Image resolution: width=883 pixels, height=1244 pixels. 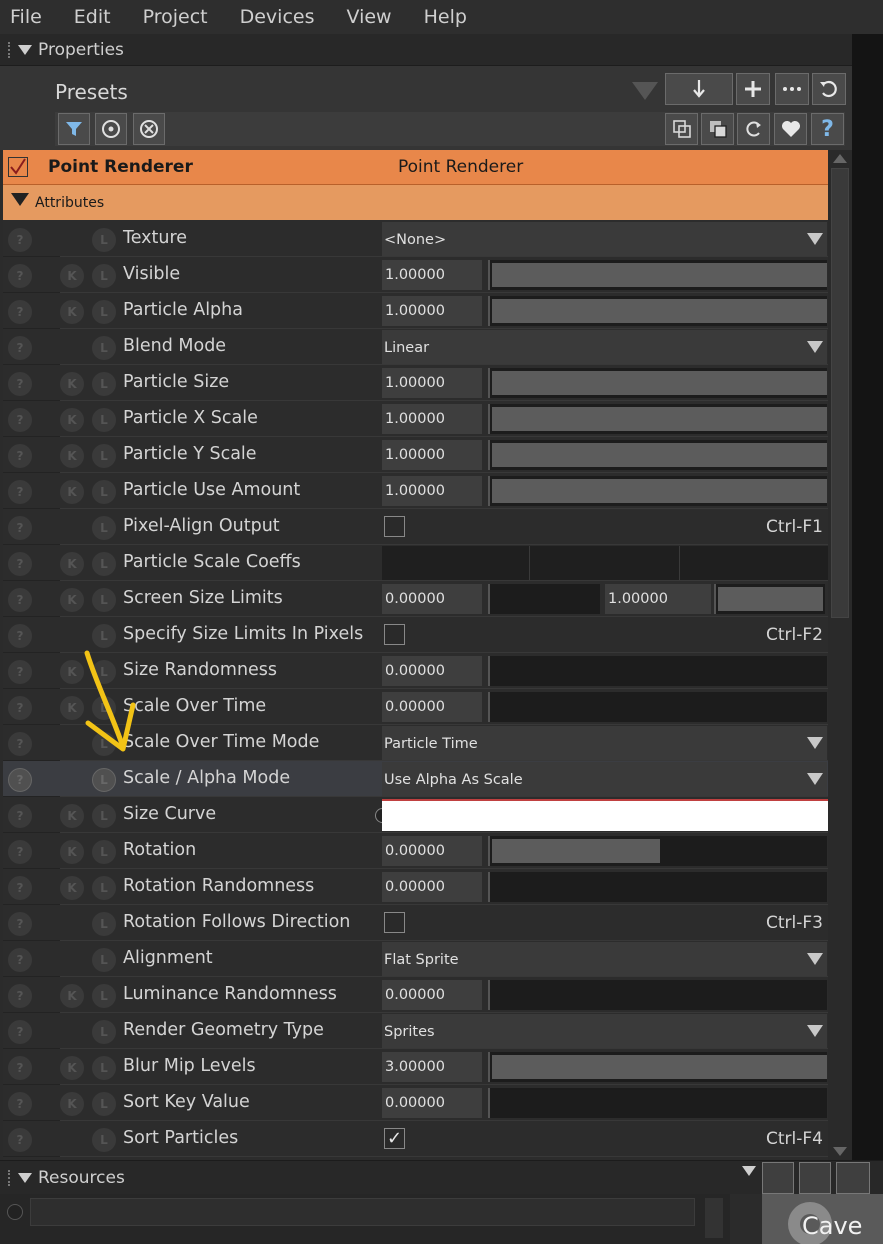 I want to click on resources-search-field, so click(x=362, y=1212).